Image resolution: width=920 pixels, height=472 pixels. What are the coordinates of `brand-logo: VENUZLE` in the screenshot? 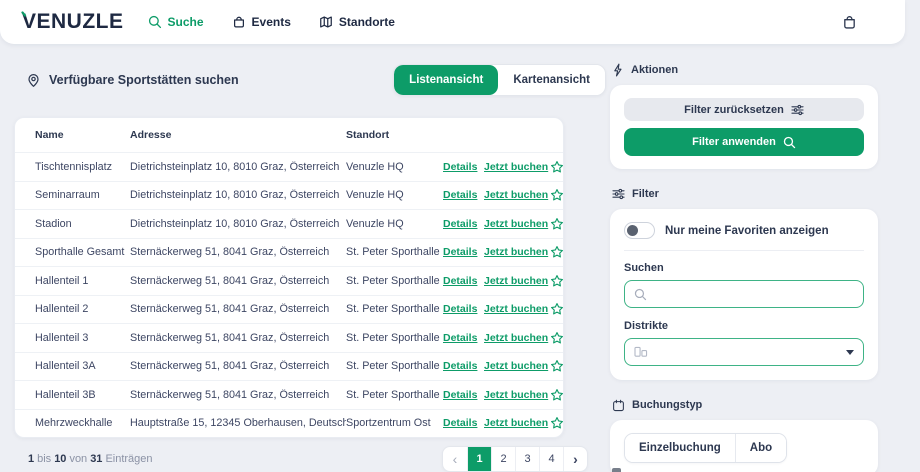 It's located at (72, 21).